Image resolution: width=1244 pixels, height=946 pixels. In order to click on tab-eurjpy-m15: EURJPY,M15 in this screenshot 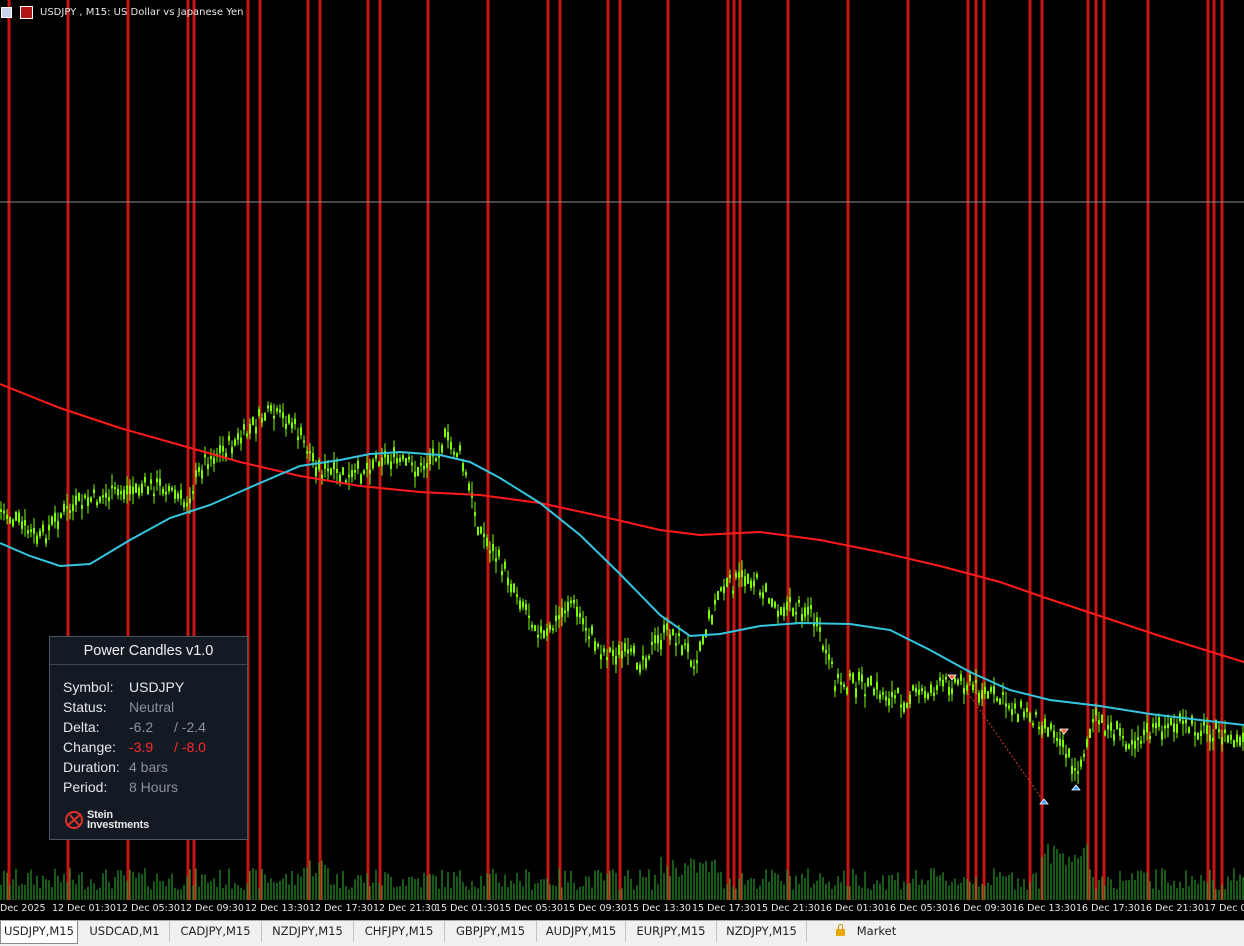, I will do `click(671, 931)`.